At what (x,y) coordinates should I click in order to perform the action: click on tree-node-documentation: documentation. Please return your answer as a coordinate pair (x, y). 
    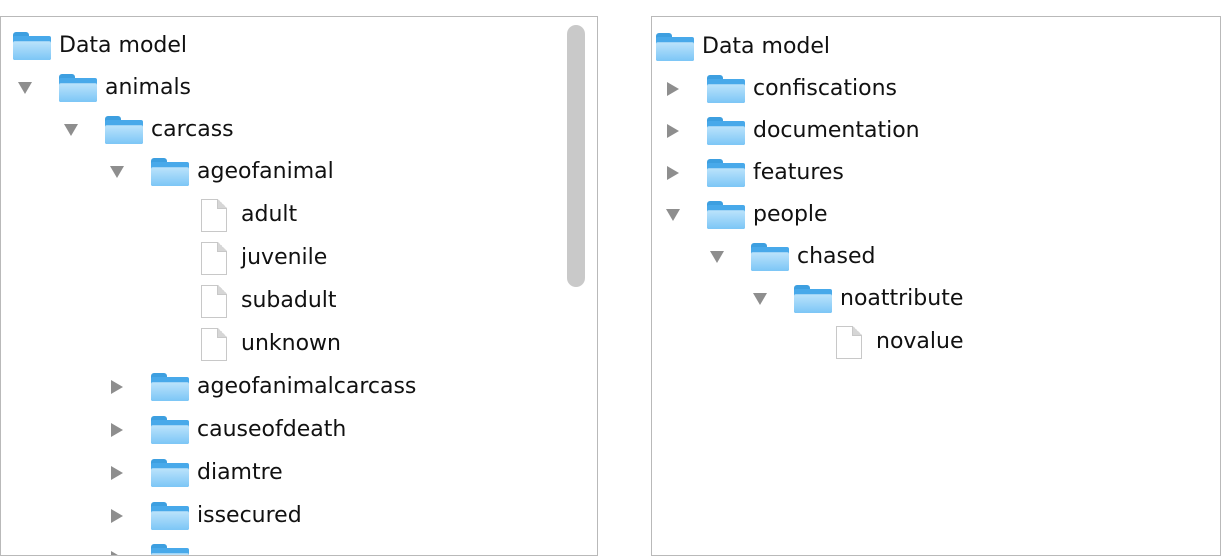
    Looking at the image, I should click on (792, 131).